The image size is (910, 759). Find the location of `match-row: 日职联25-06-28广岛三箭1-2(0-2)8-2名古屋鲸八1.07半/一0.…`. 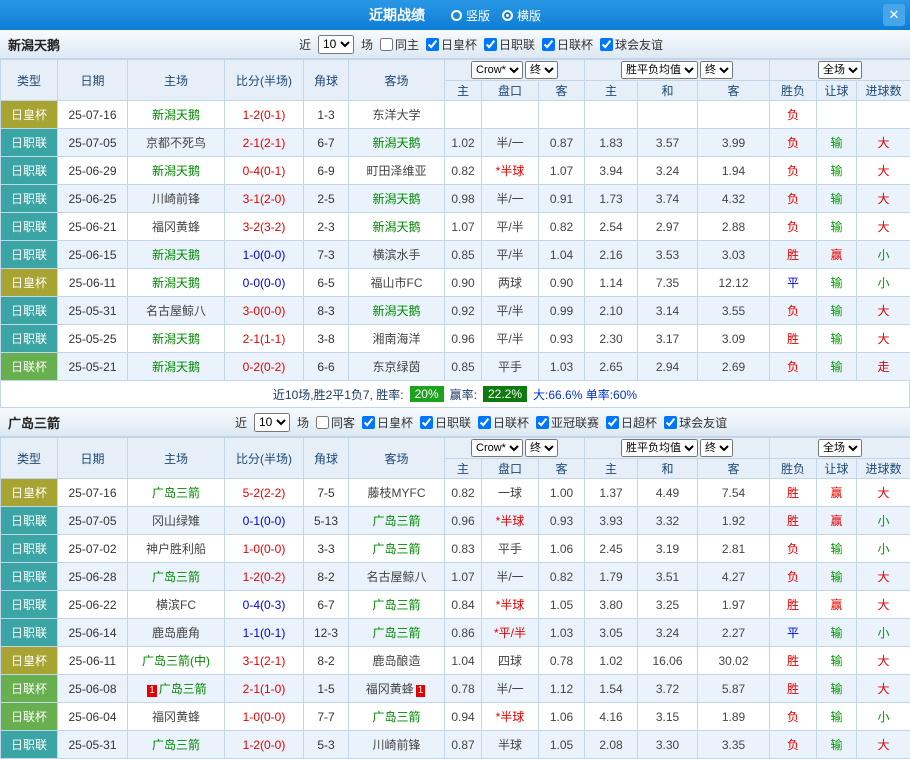

match-row: 日职联25-06-28广岛三箭1-2(0-2)8-2名古屋鲸八1.07半/一0.… is located at coordinates (455, 577).